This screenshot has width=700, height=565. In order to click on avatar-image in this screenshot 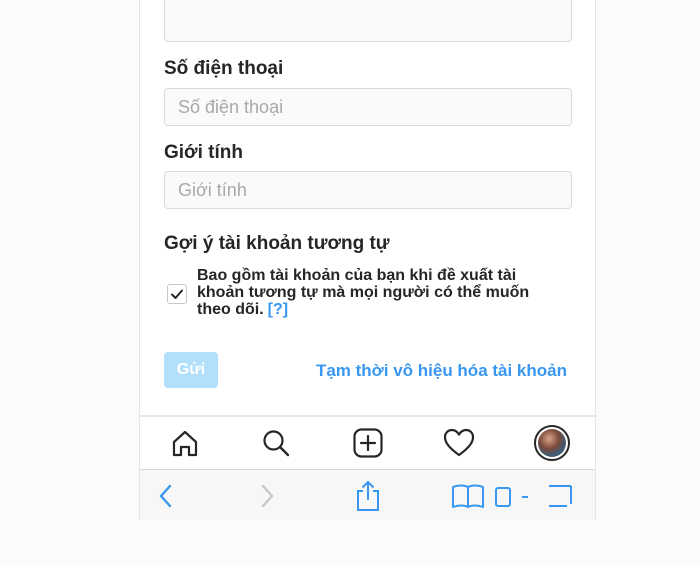, I will do `click(552, 443)`.